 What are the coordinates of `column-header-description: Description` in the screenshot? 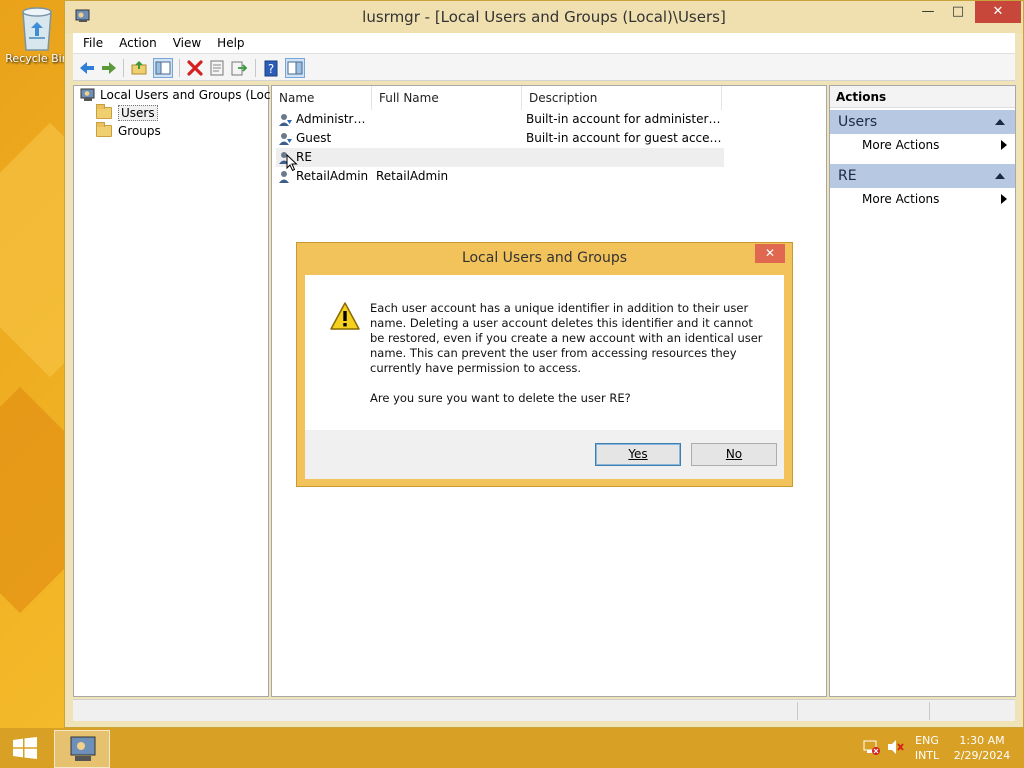 It's located at (622, 98).